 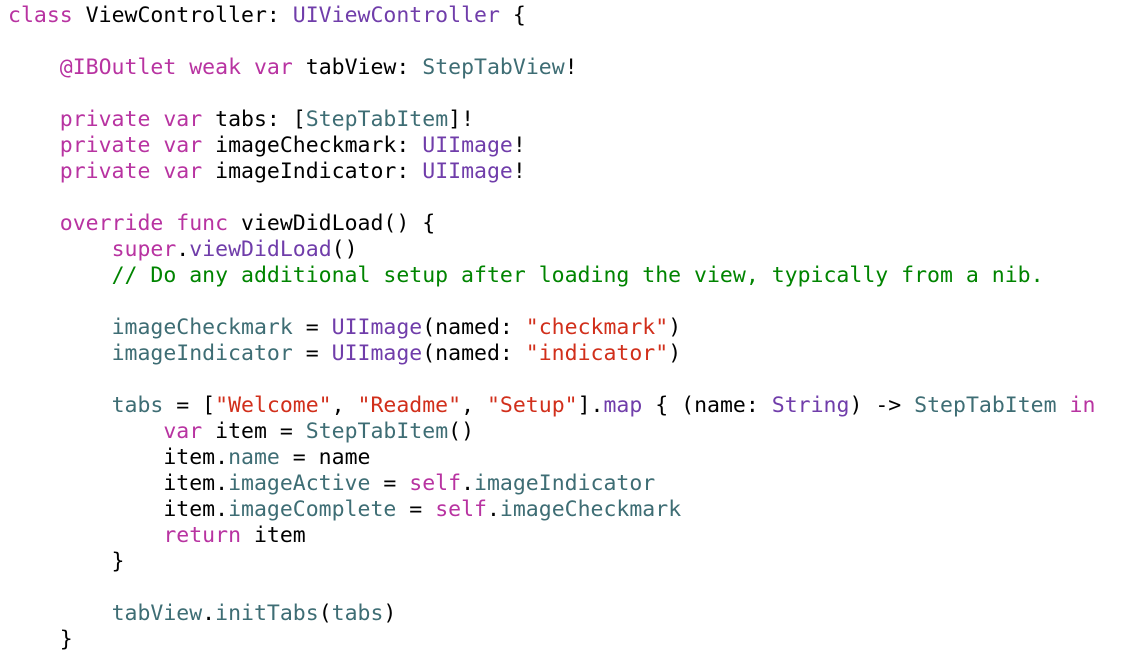 I want to click on code-token: { (name:, so click(x=707, y=405).